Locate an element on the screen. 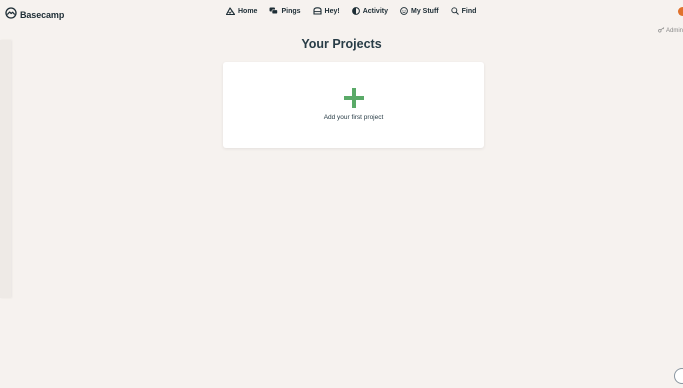 The width and height of the screenshot is (683, 388). nav-activity-label: Activity is located at coordinates (375, 11).